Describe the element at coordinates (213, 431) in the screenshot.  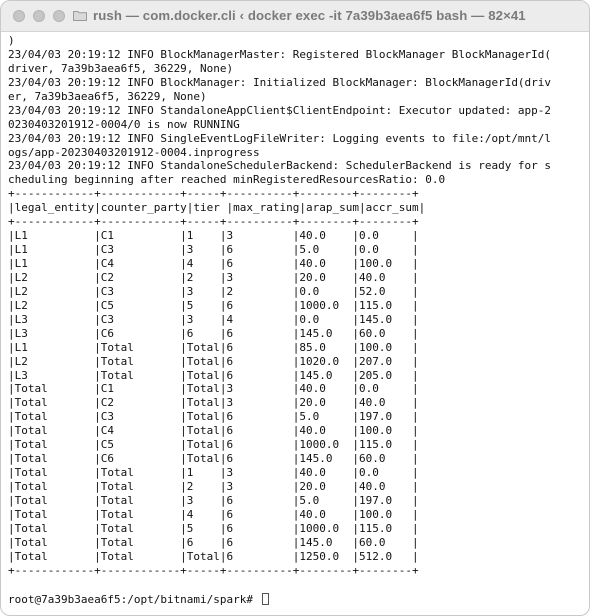
I see `terminal-line: |Total |C4 |Total|6 |40.0 |100.0 |` at that location.